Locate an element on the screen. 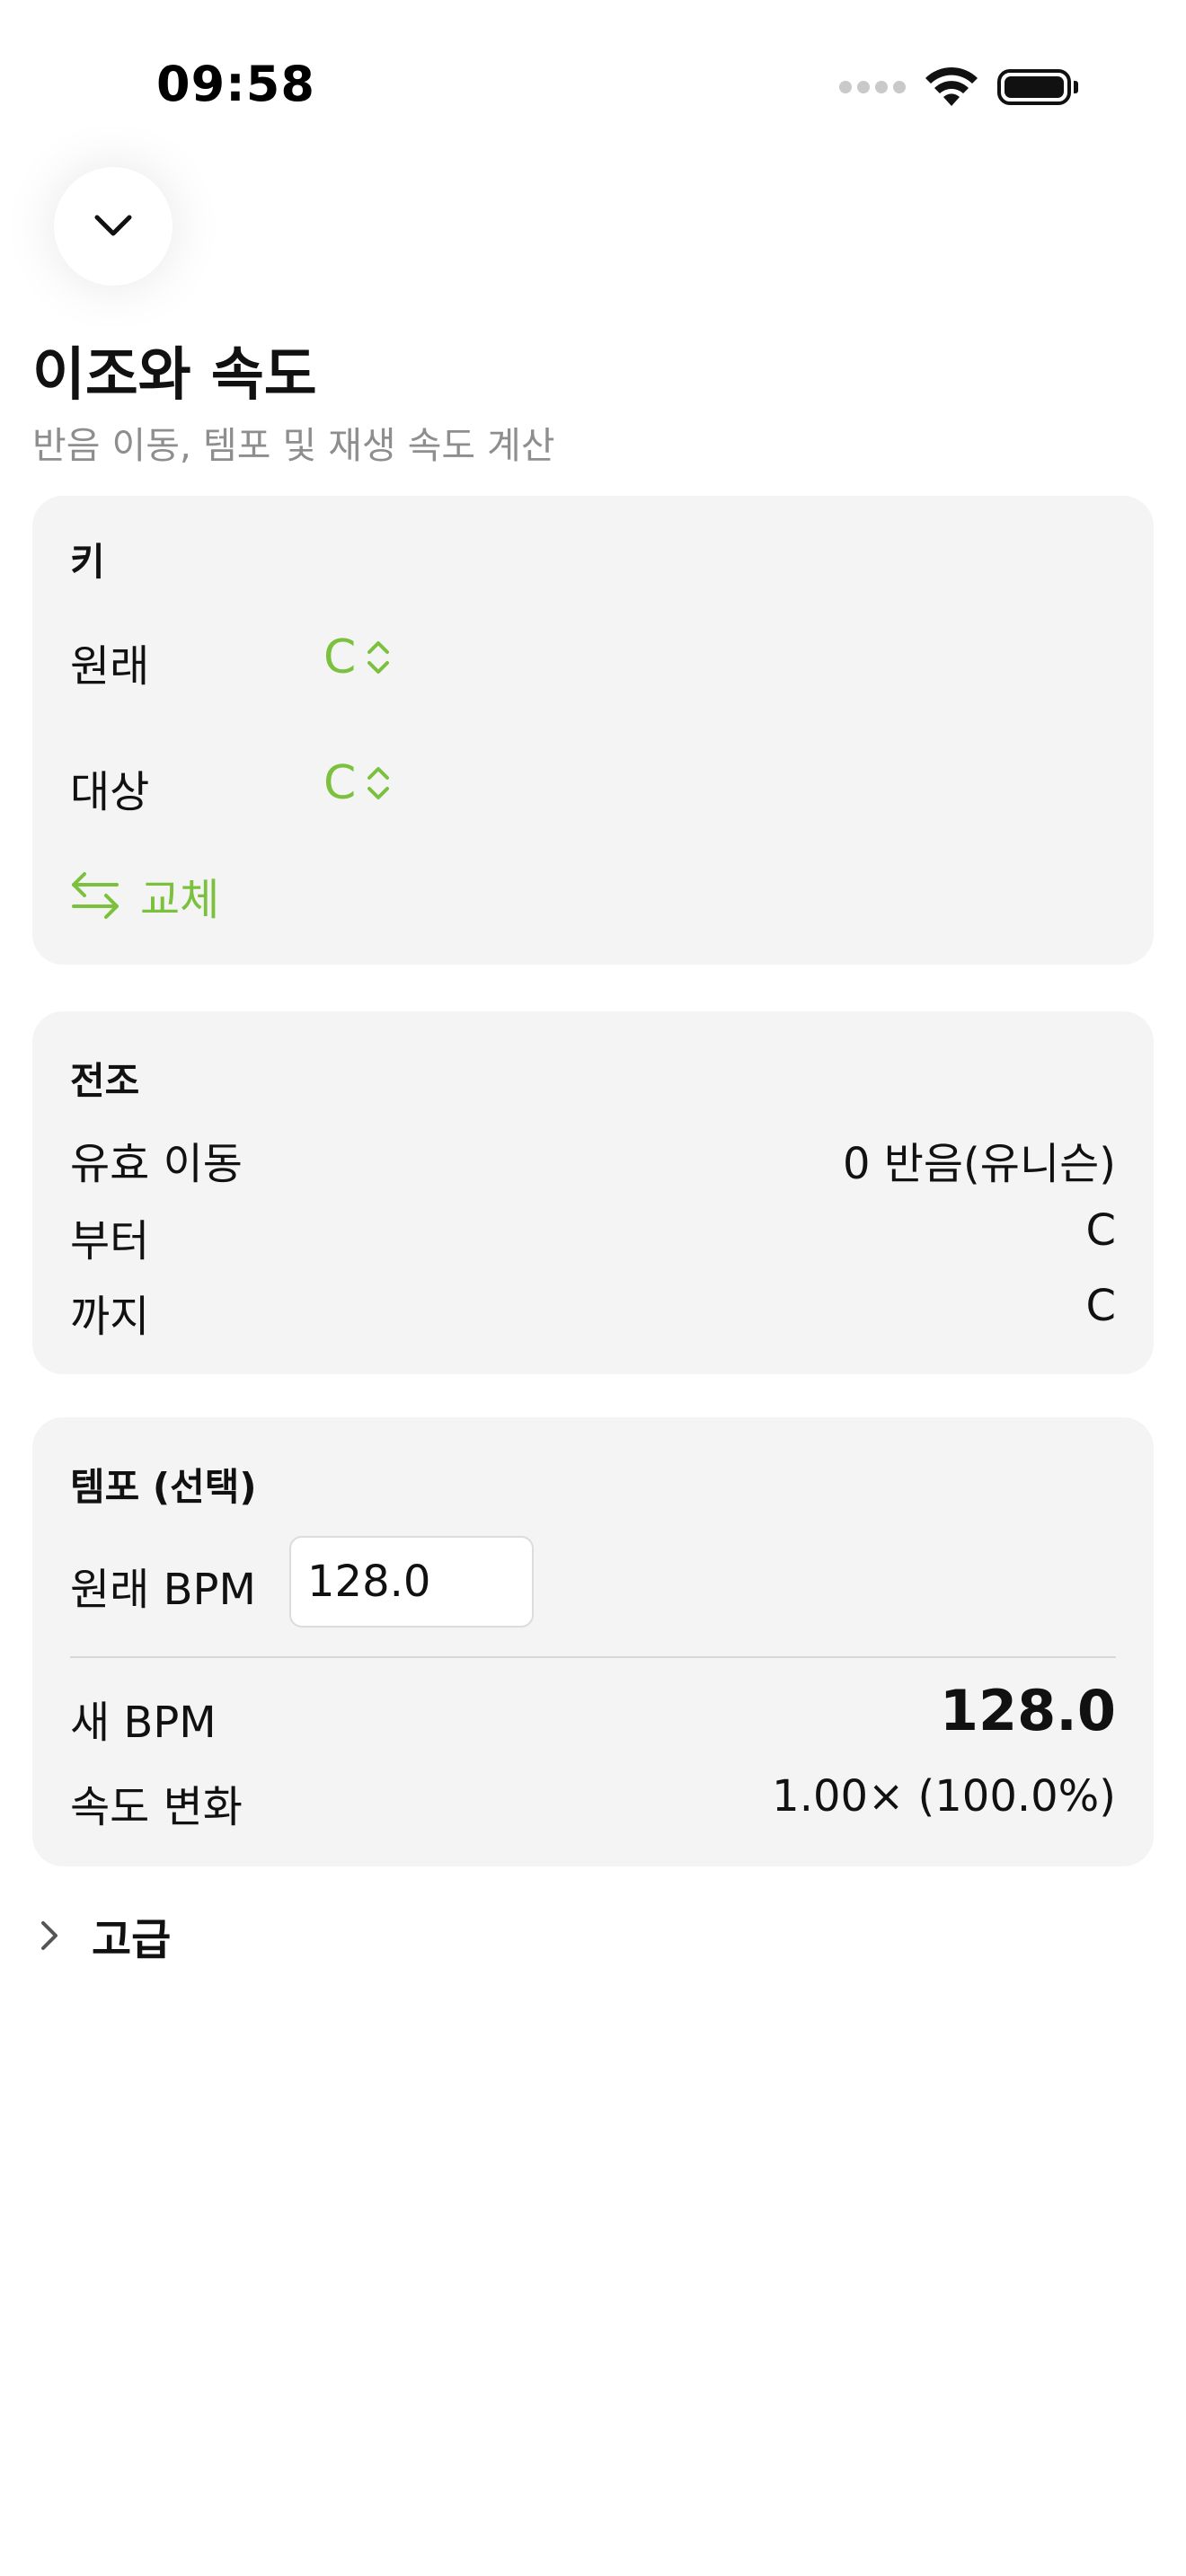  cellular-signal-icon is located at coordinates (872, 87).